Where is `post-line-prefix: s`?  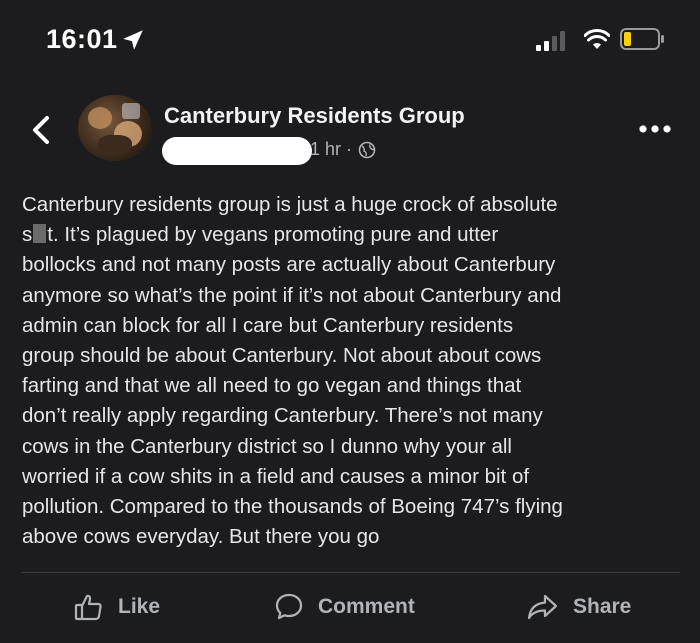
post-line-prefix: s is located at coordinates (27, 235).